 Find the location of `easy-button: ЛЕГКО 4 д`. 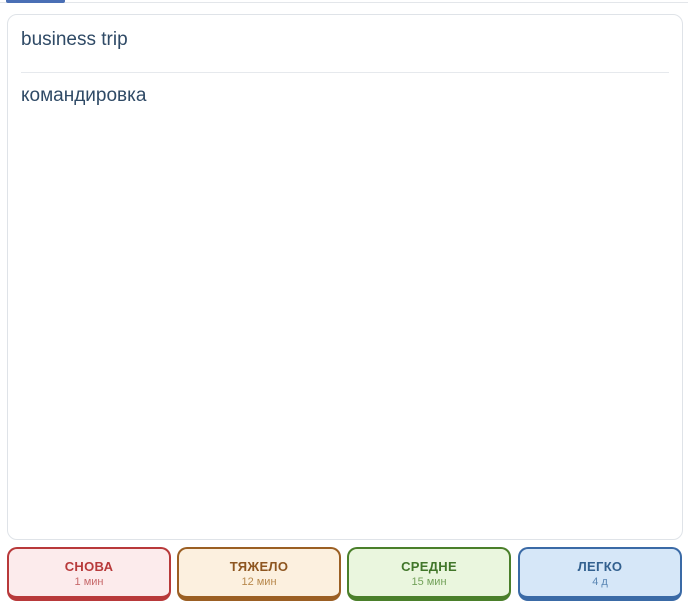

easy-button: ЛЕГКО 4 д is located at coordinates (600, 574).